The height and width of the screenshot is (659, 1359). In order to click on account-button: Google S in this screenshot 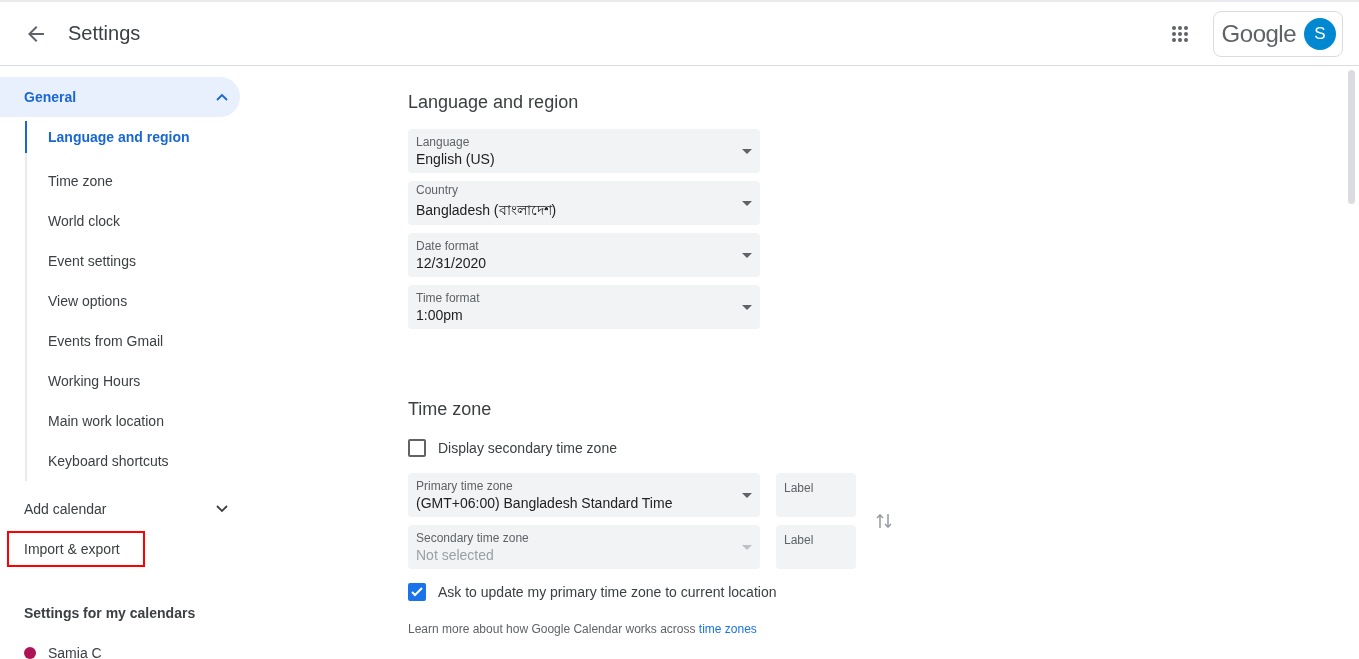, I will do `click(1277, 33)`.